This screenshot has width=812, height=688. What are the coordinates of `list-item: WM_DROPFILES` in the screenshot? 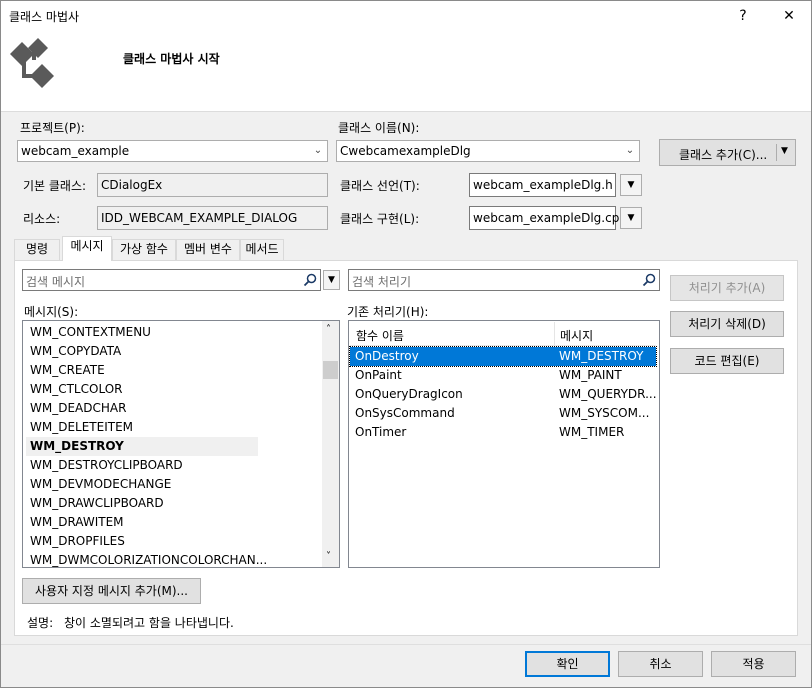 It's located at (77, 541).